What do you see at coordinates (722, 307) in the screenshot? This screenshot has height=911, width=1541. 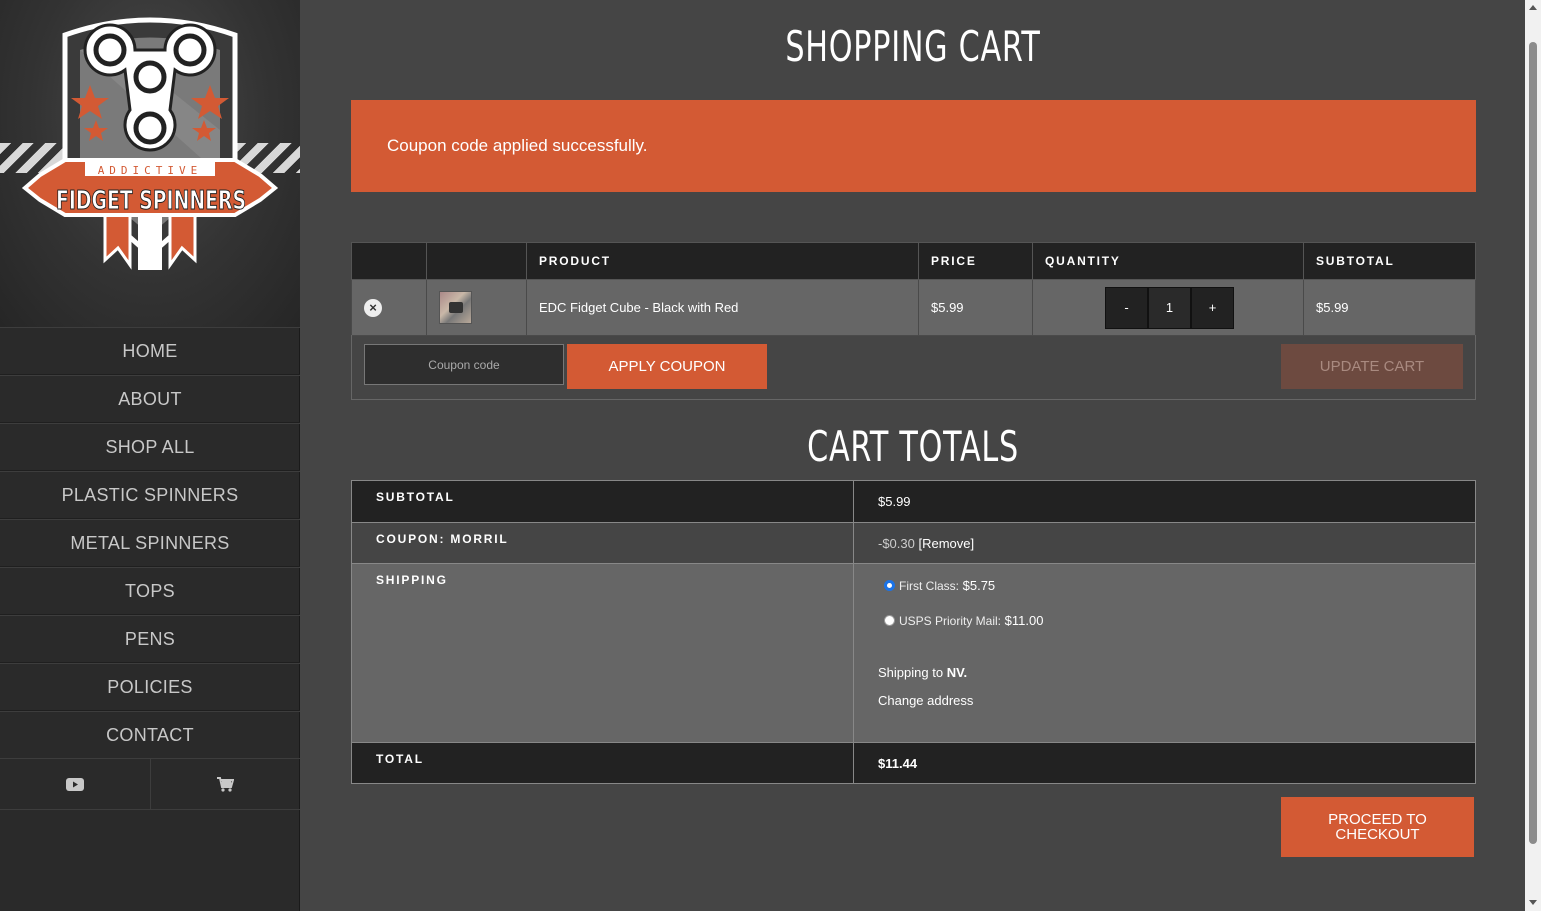 I see `product-name: EDC Fidget Cube - Black with Red` at bounding box center [722, 307].